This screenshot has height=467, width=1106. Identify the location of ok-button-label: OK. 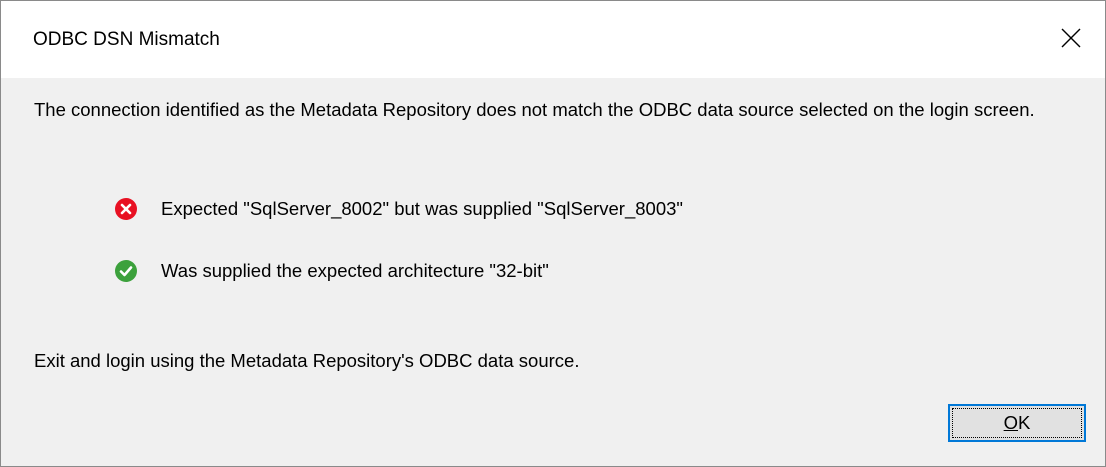
(1017, 423).